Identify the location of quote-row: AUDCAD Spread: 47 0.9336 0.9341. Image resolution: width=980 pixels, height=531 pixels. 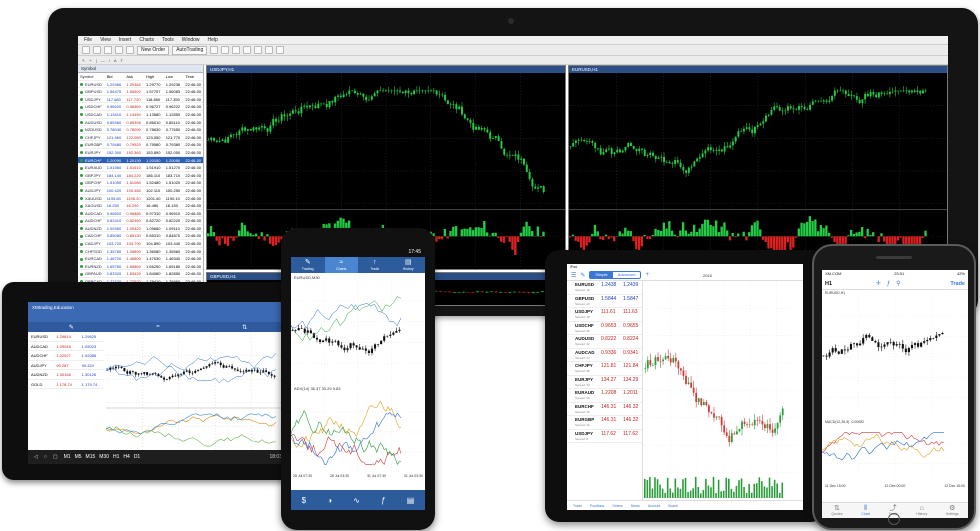
(604, 355).